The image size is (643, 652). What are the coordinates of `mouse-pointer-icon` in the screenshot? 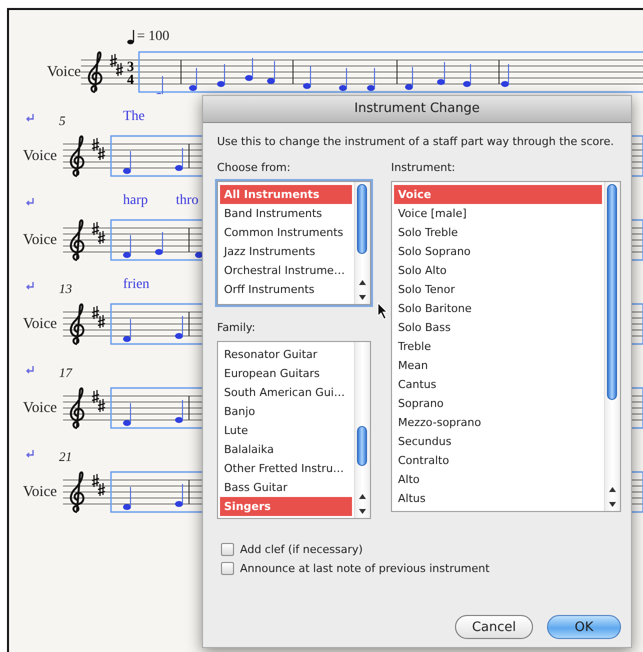 It's located at (383, 311).